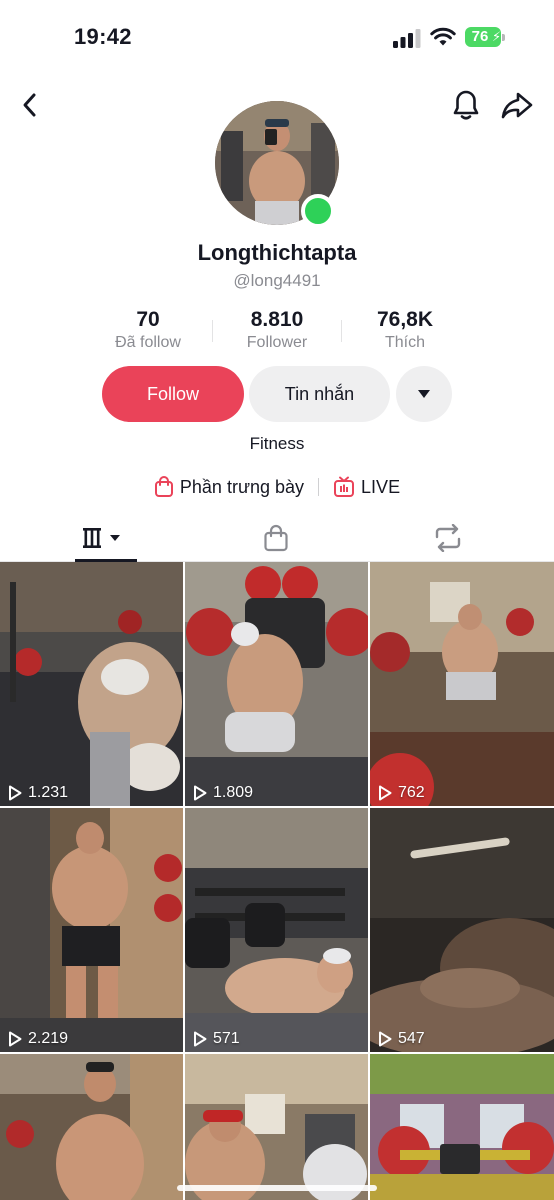 The width and height of the screenshot is (554, 1200). I want to click on profile-bio: Fitness, so click(277, 443).